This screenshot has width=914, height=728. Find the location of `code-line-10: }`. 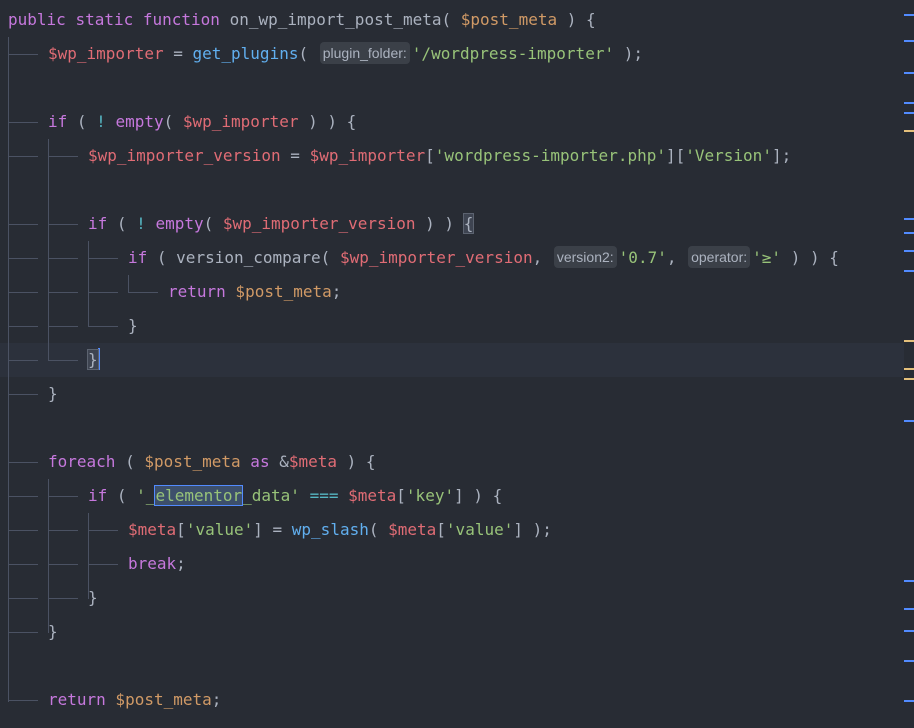

code-line-10: } is located at coordinates (452, 326).